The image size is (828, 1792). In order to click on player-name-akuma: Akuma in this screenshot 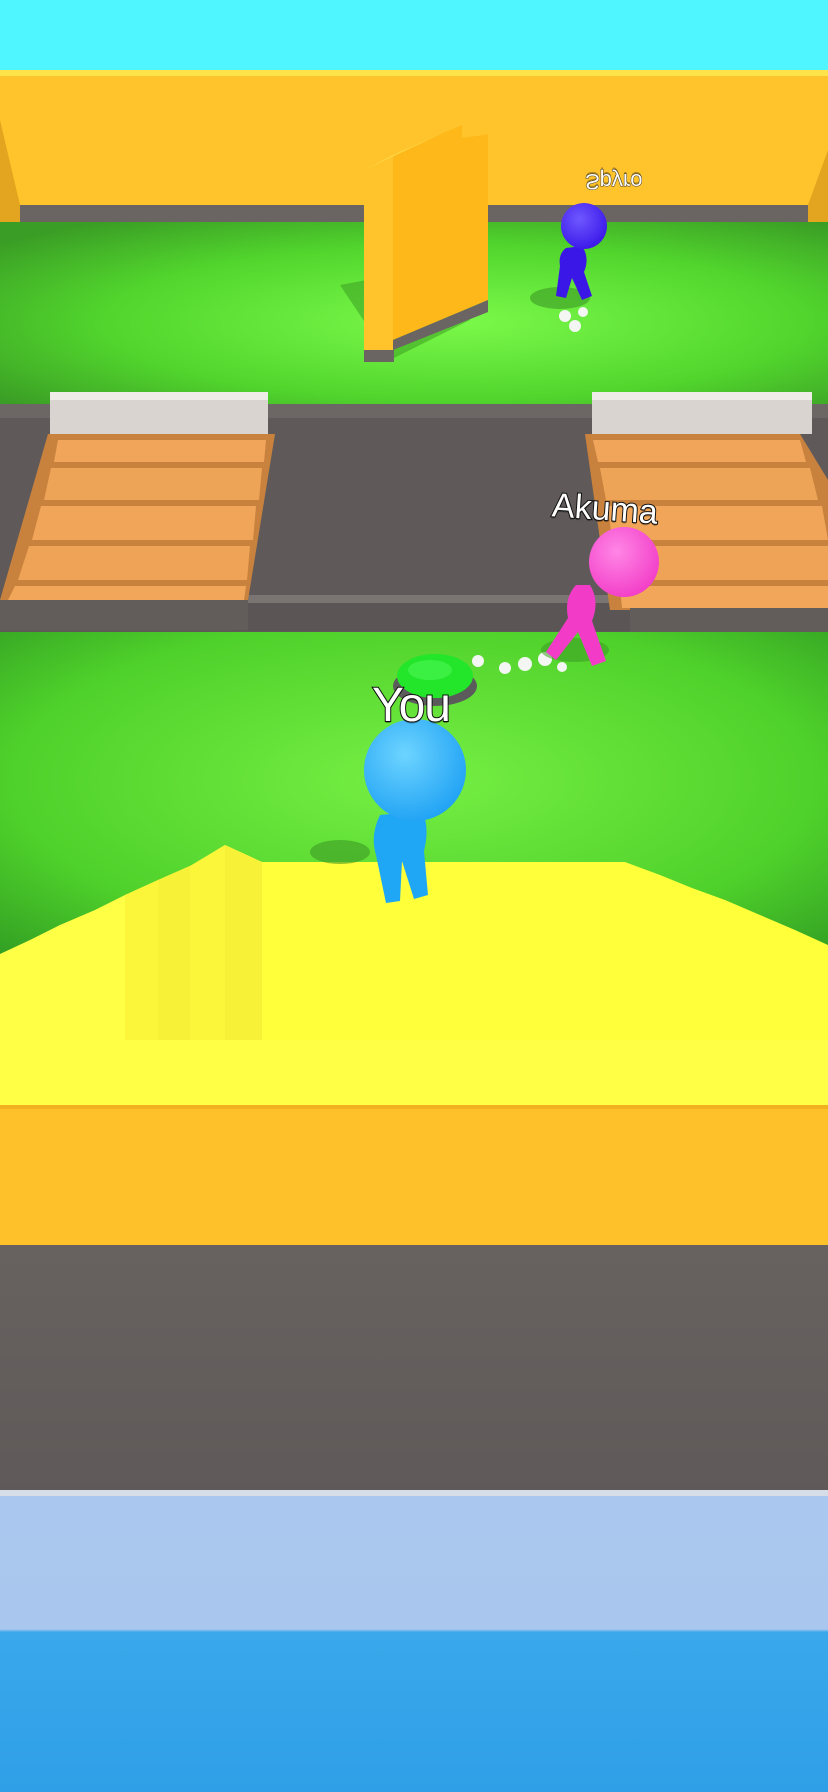, I will do `click(605, 508)`.